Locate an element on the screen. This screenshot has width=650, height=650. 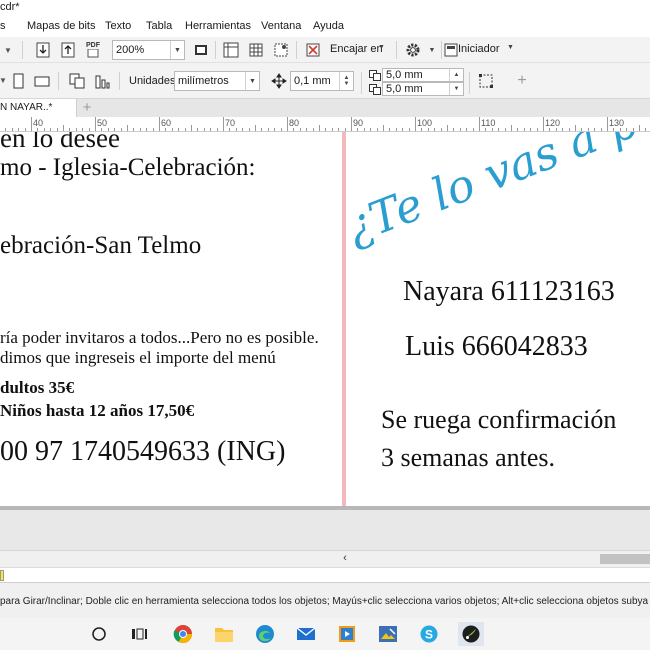
menu-item-partial: s is located at coordinates (3, 26).